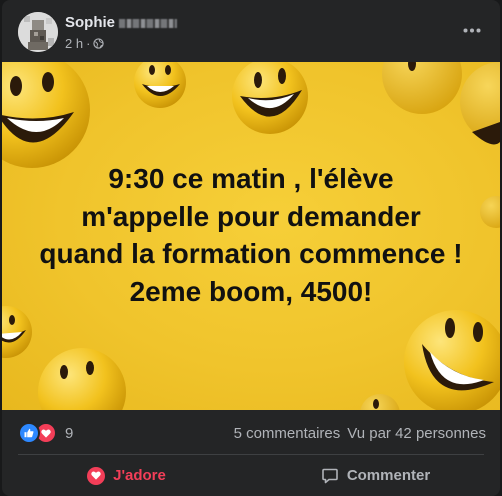 The width and height of the screenshot is (502, 496). What do you see at coordinates (251, 178) in the screenshot?
I see `caption-line: 9:30 ce matin , l'élève` at bounding box center [251, 178].